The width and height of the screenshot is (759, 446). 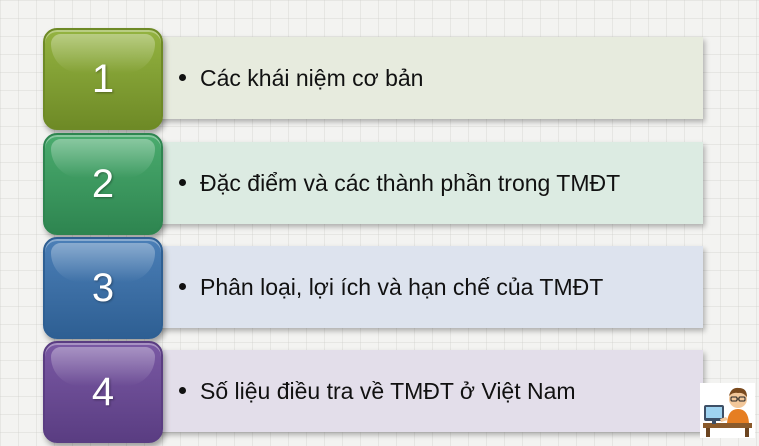 I want to click on number-badge: 1, so click(x=103, y=79).